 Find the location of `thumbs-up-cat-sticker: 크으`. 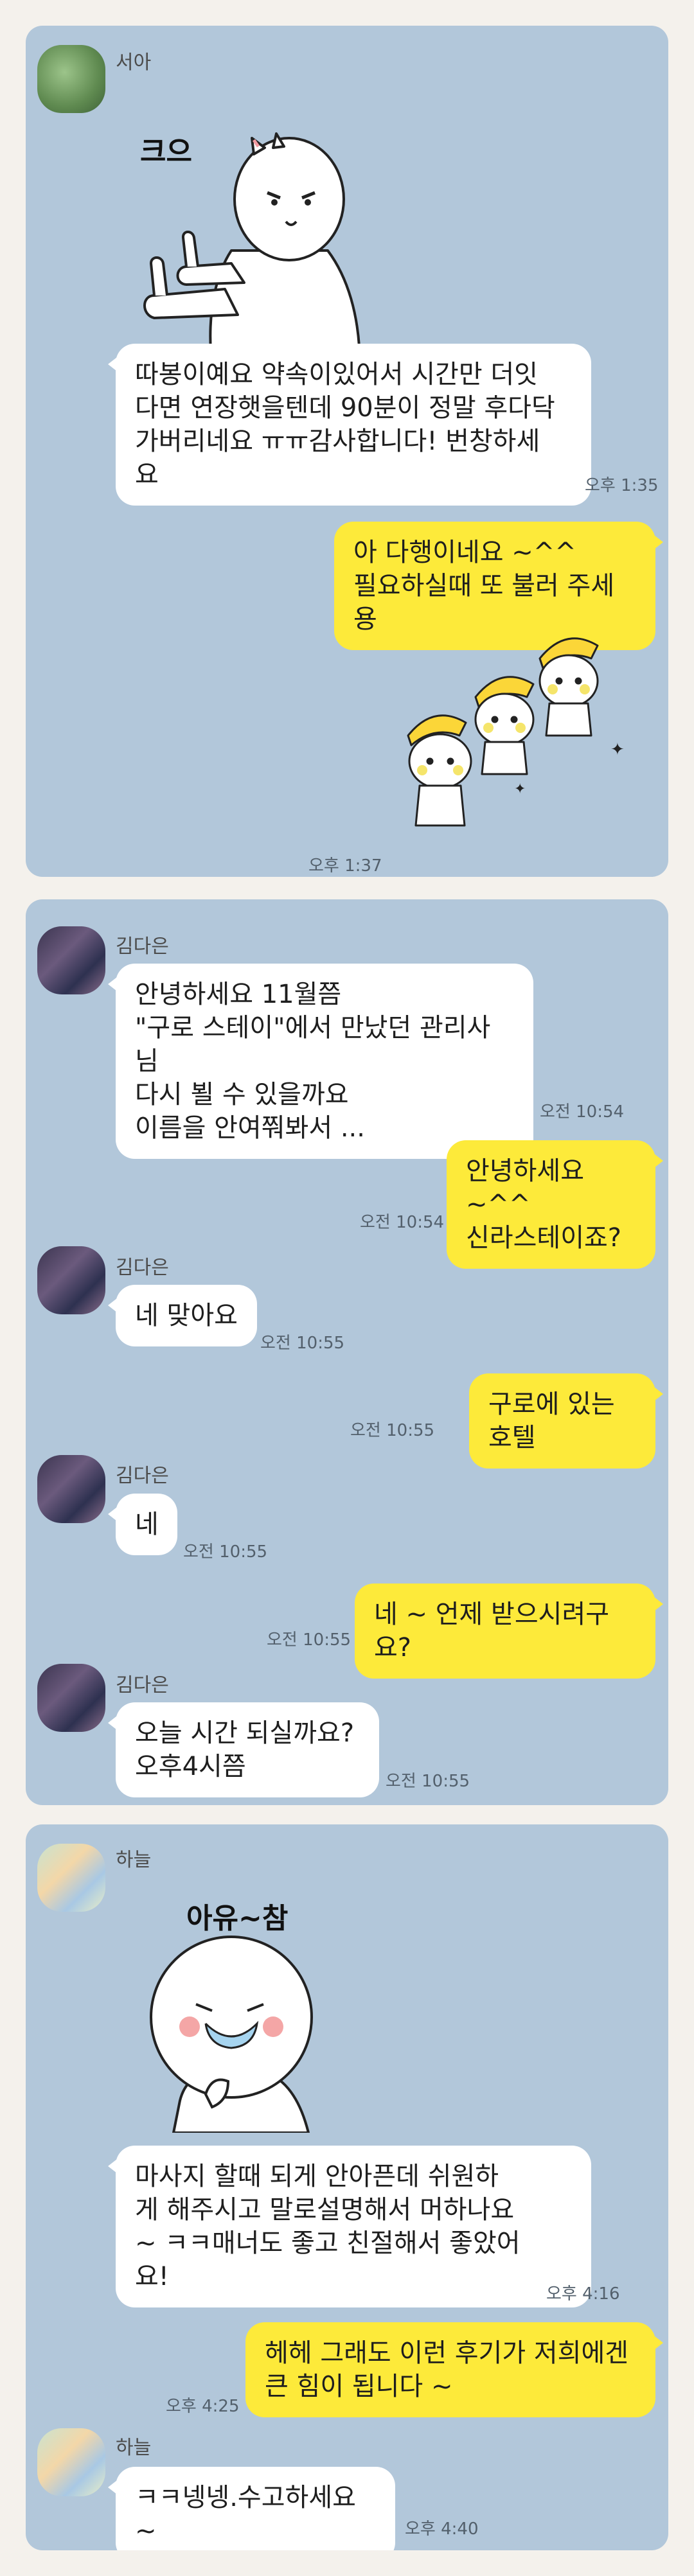

thumbs-up-cat-sticker: 크으 is located at coordinates (251, 238).